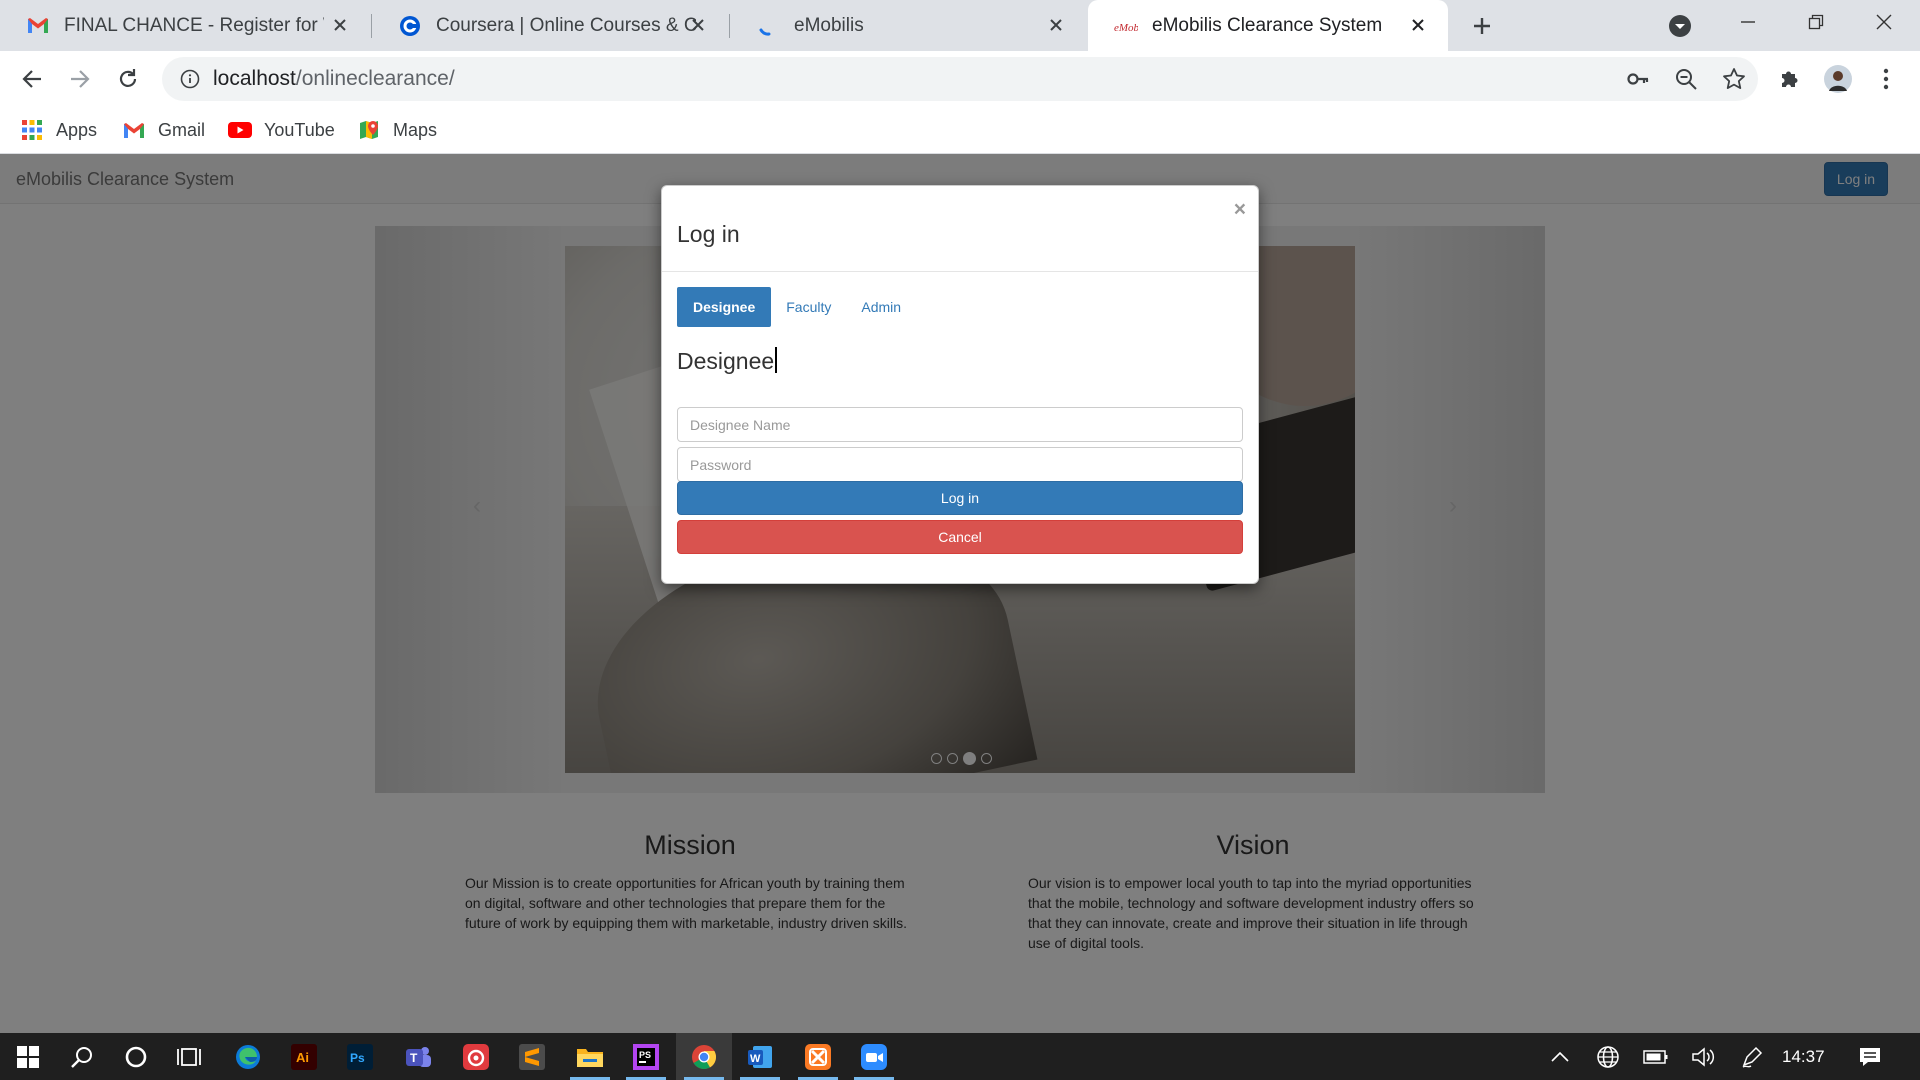  Describe the element at coordinates (708, 234) in the screenshot. I see `modal-title: Log in` at that location.